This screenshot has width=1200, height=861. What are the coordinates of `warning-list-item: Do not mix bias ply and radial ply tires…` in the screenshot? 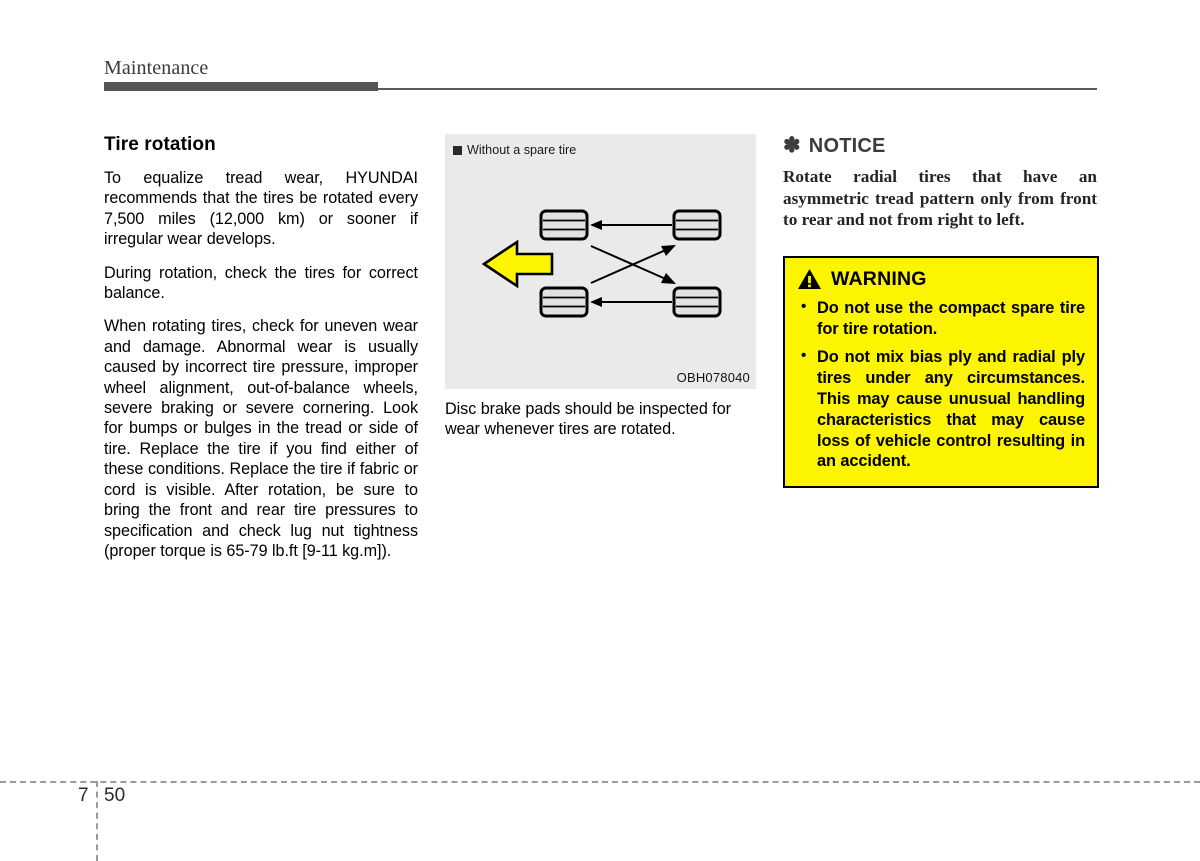 It's located at (941, 409).